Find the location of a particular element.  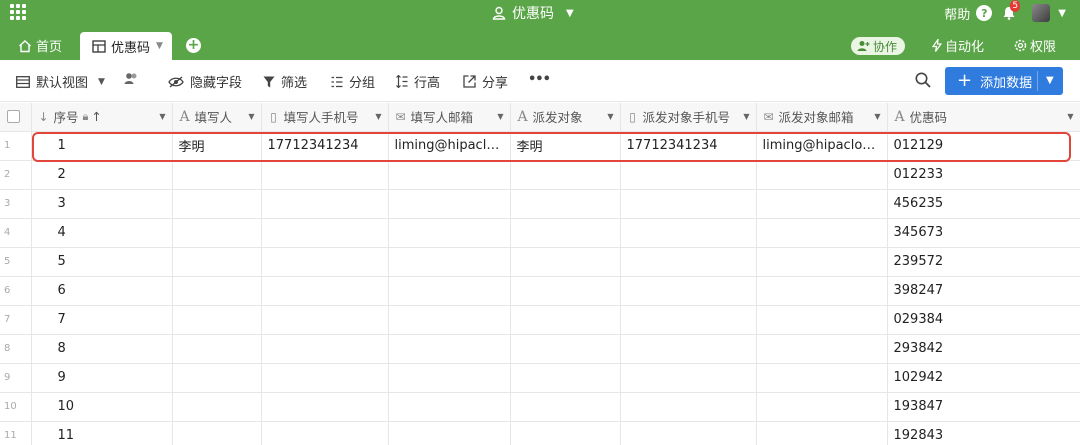

table-row: 8 8 293842 is located at coordinates (540, 349).